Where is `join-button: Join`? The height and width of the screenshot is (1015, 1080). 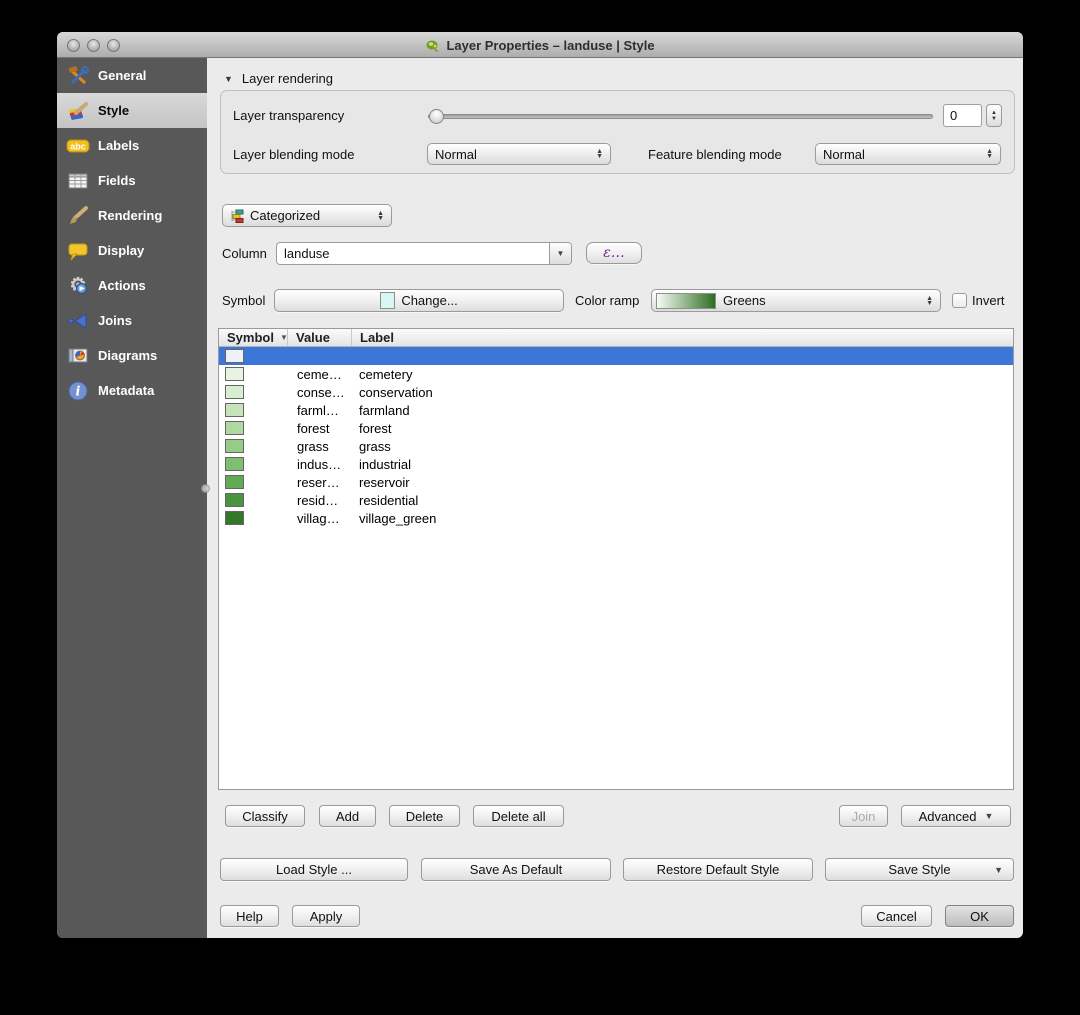
join-button: Join is located at coordinates (863, 816).